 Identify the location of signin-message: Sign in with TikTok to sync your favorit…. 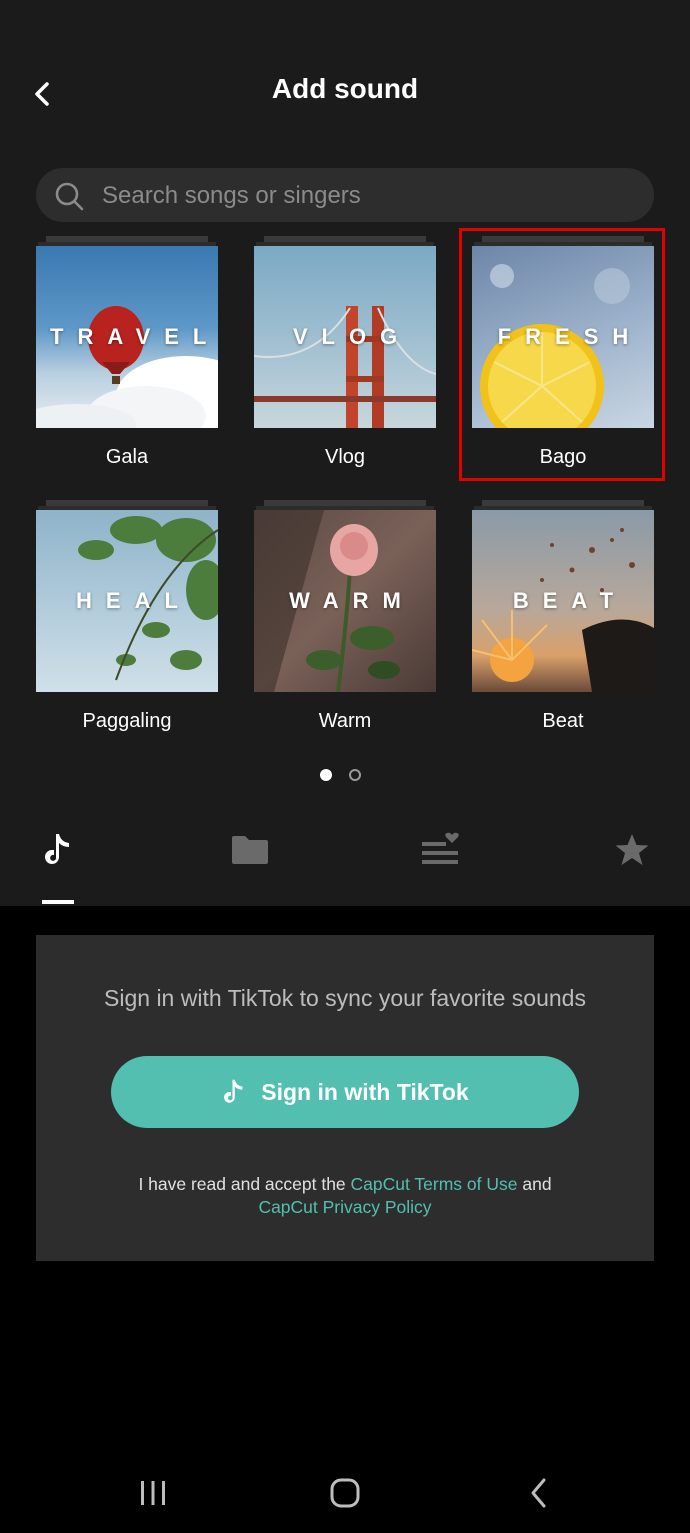
(345, 998).